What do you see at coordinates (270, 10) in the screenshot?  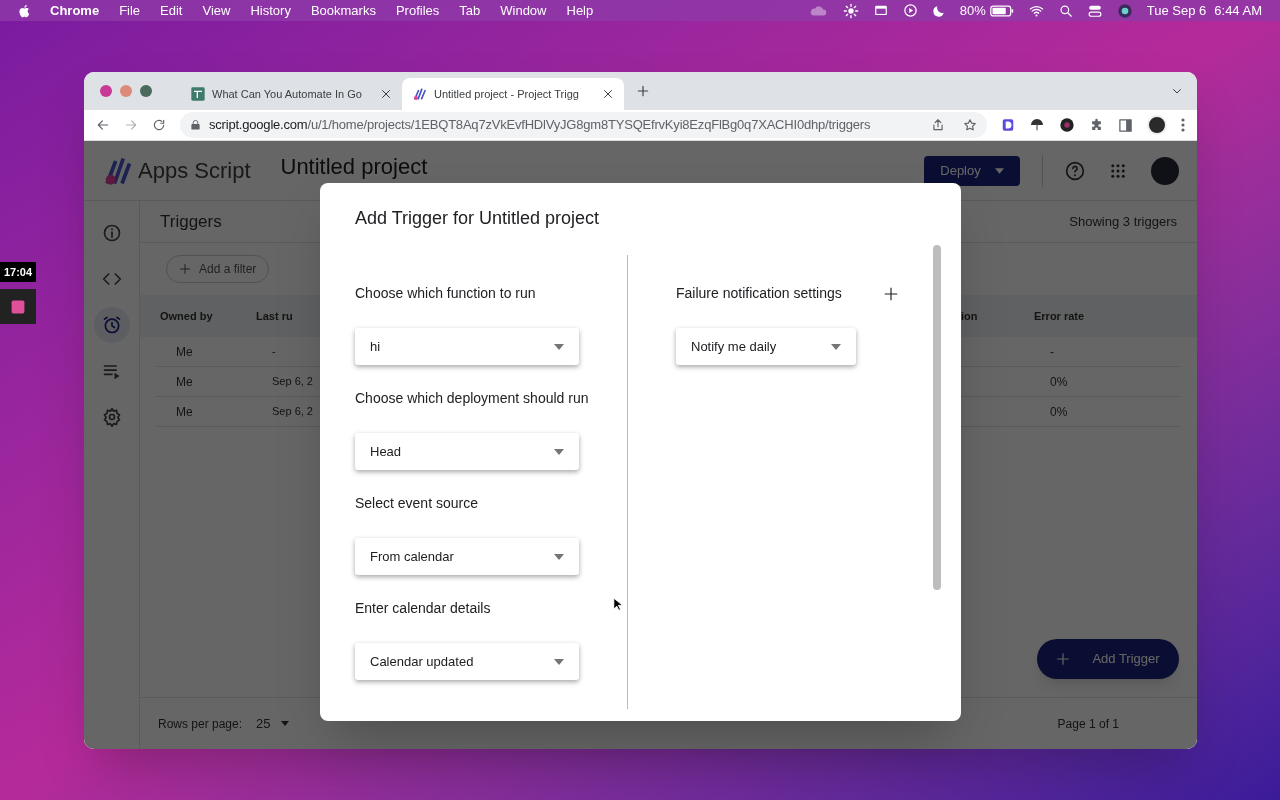 I see `menu-item: History` at bounding box center [270, 10].